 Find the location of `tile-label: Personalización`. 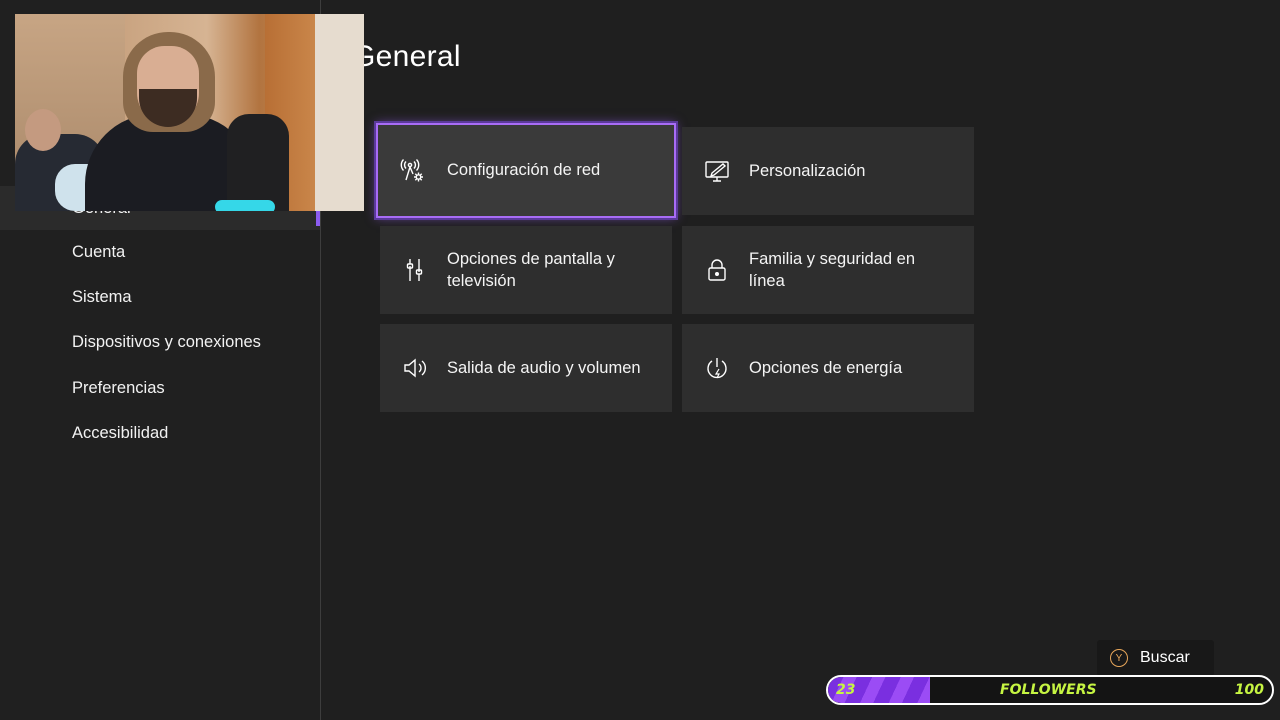

tile-label: Personalización is located at coordinates (807, 170).